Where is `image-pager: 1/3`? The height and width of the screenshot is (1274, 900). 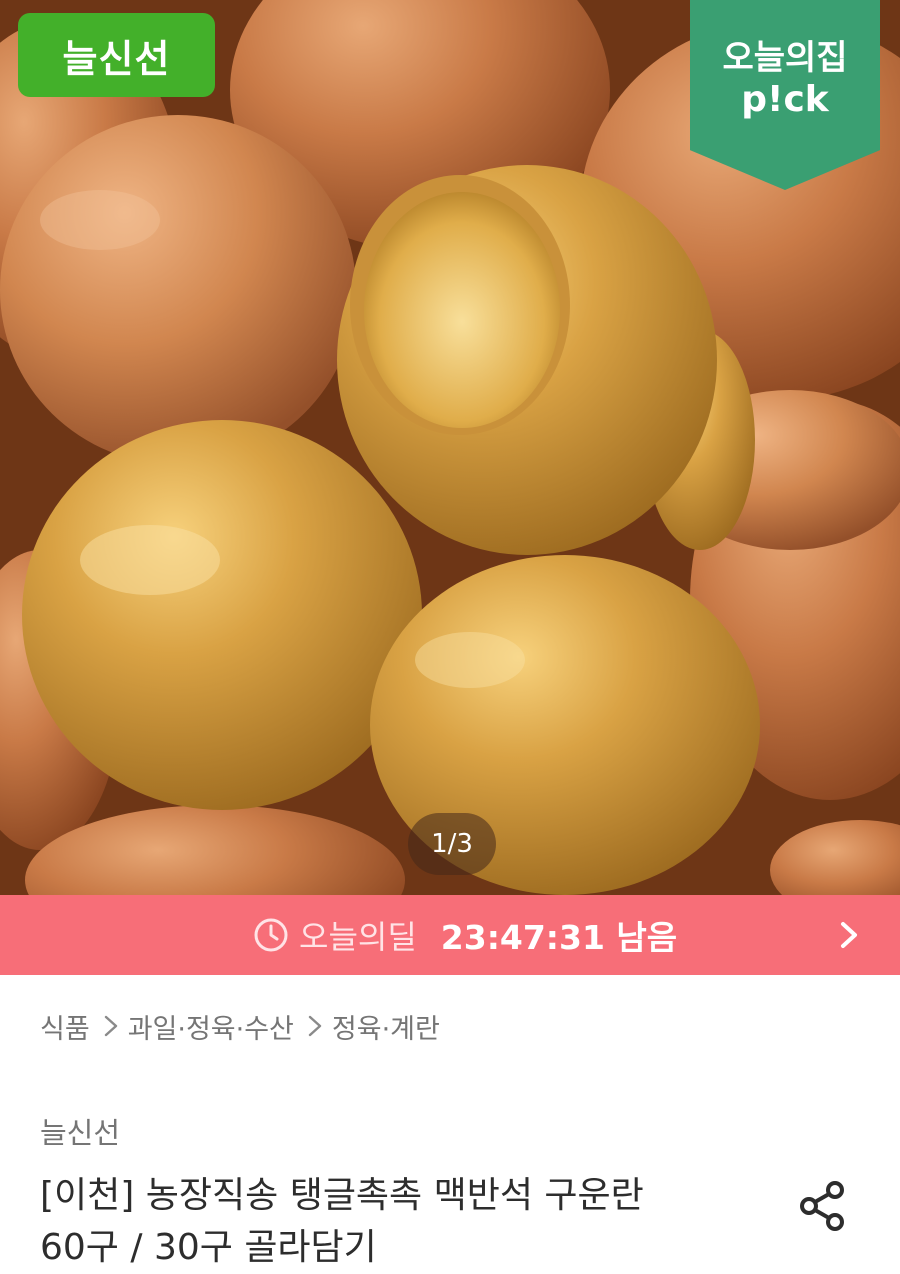 image-pager: 1/3 is located at coordinates (452, 844).